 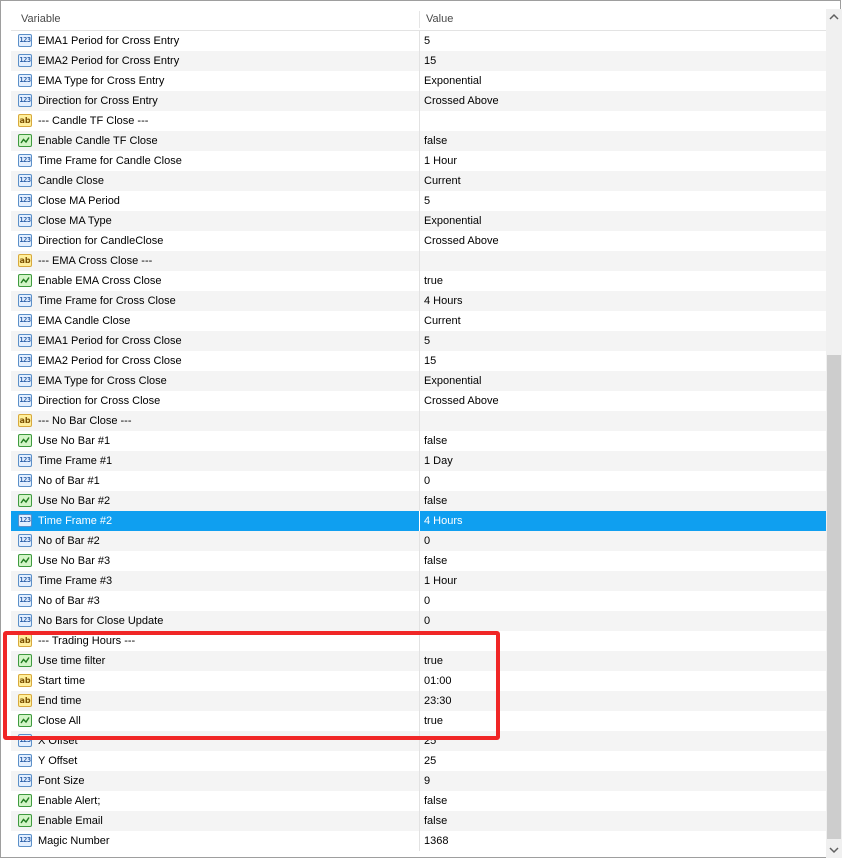 I want to click on parameter-row: Use time filter true, so click(x=418, y=661).